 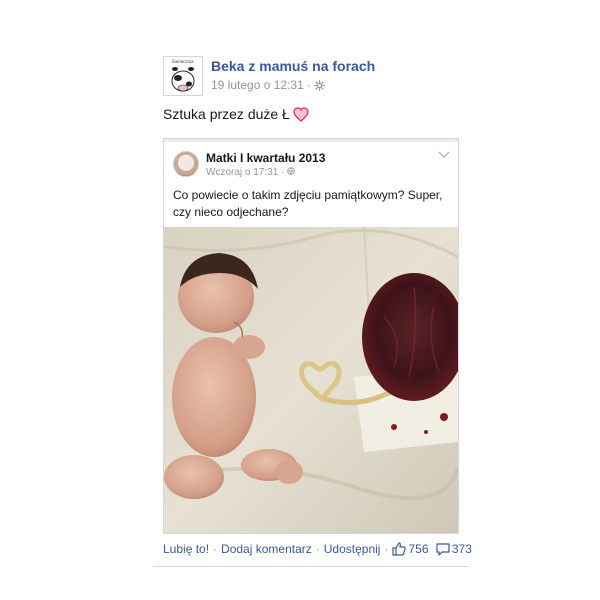 What do you see at coordinates (257, 85) in the screenshot?
I see `post-timestamp: 19 lutego o 12:31` at bounding box center [257, 85].